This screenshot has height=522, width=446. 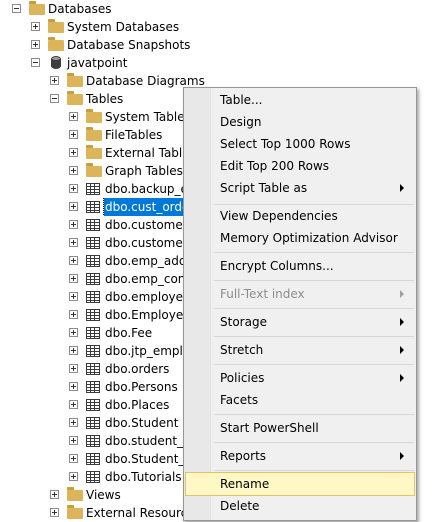 I want to click on menu-item-rename: Rename, so click(x=300, y=484).